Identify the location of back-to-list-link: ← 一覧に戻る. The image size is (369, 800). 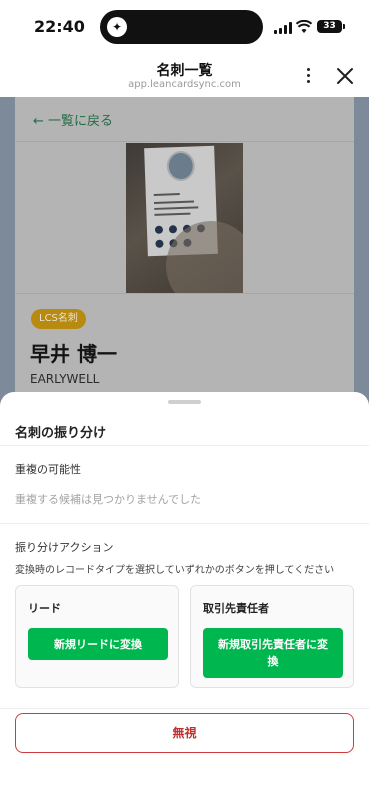
(73, 119).